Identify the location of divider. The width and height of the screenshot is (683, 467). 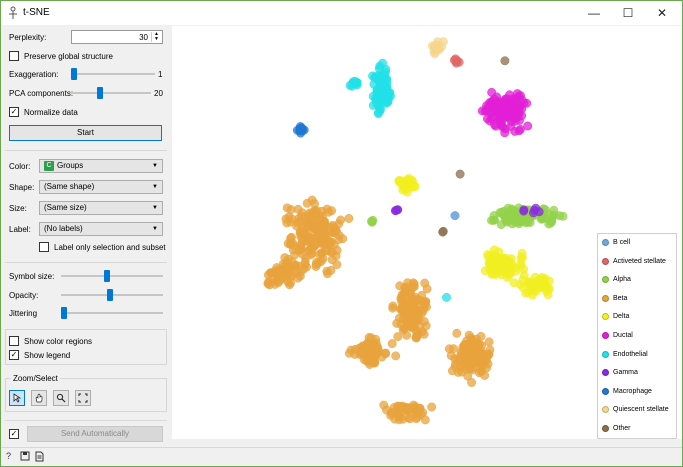
(86, 262).